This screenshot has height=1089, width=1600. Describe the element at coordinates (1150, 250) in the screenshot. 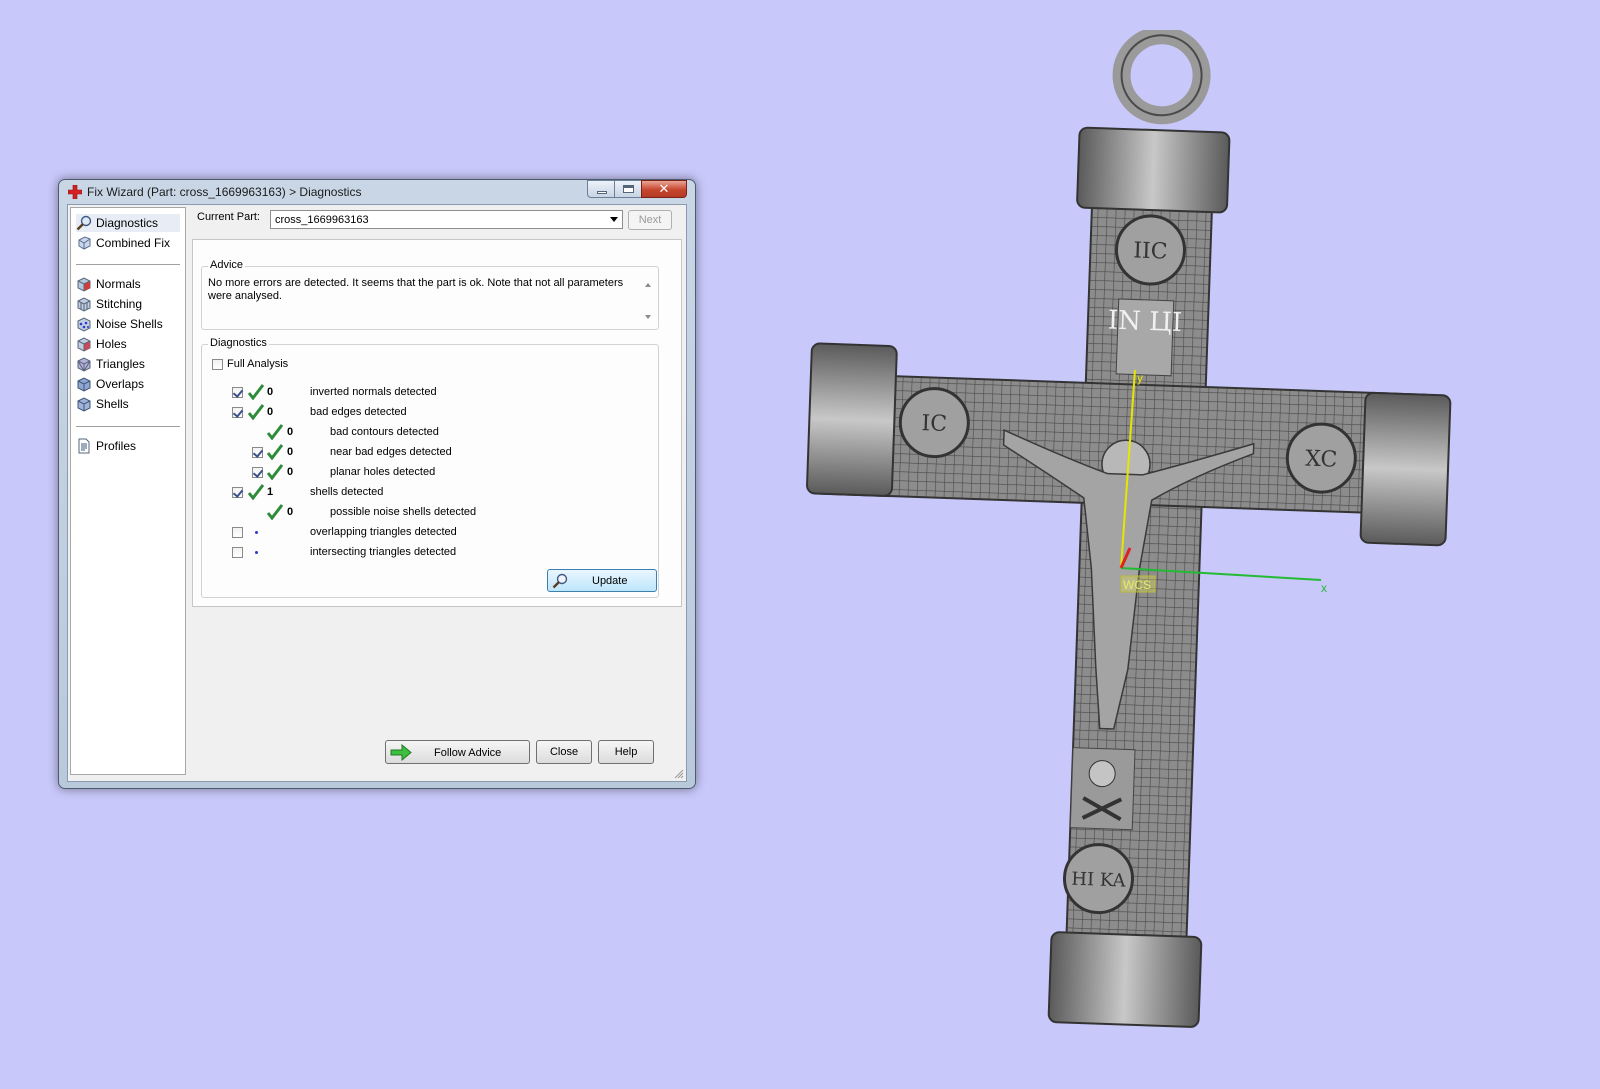

I see `medallion-top: IIC` at that location.